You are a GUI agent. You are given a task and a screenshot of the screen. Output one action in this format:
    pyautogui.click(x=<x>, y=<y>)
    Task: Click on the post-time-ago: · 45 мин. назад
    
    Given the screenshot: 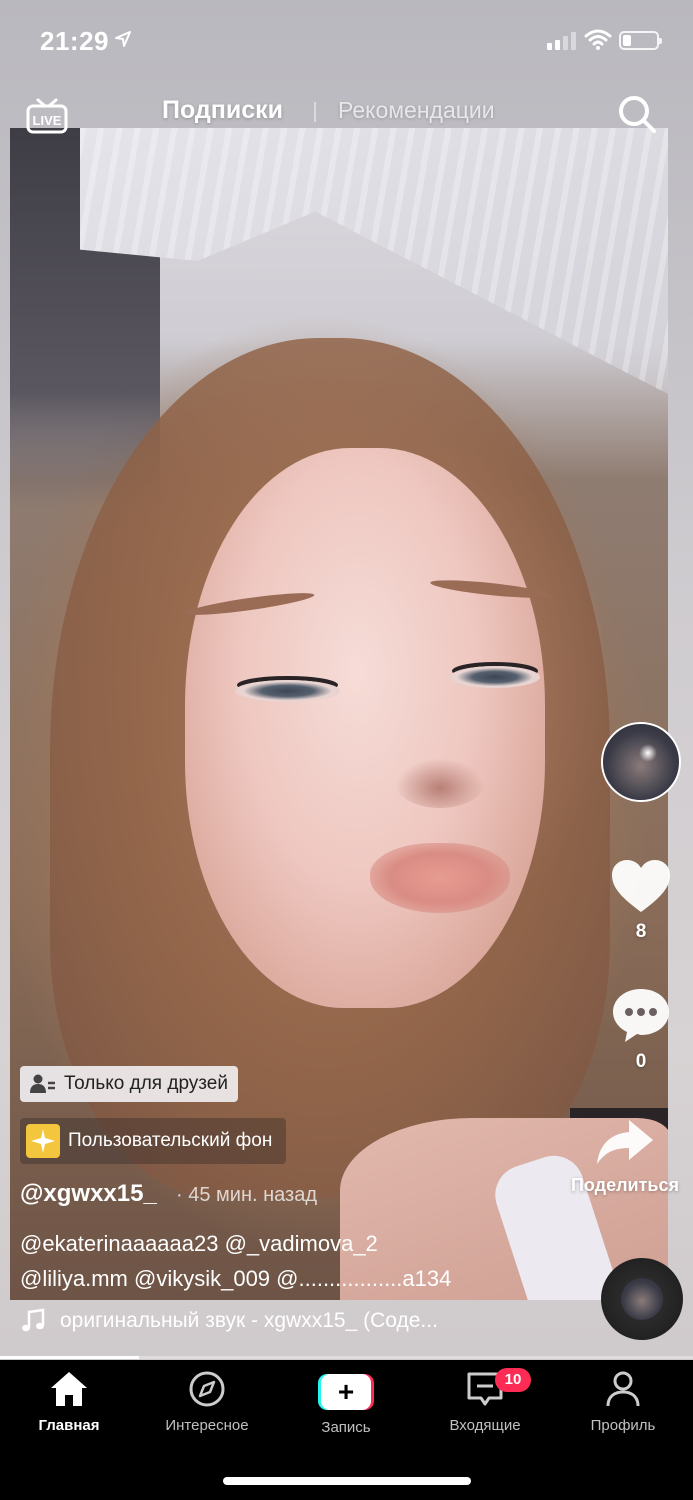 What is the action you would take?
    pyautogui.click(x=247, y=1195)
    